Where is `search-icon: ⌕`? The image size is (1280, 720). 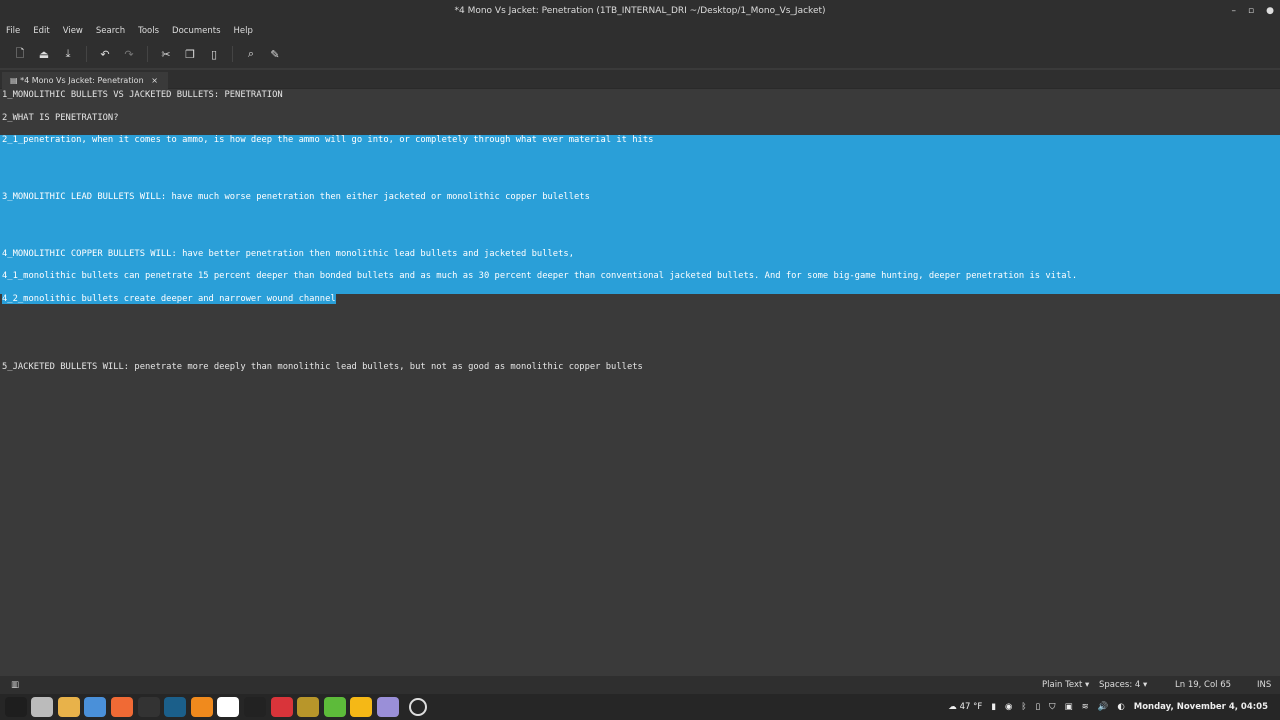 search-icon: ⌕ is located at coordinates (251, 54).